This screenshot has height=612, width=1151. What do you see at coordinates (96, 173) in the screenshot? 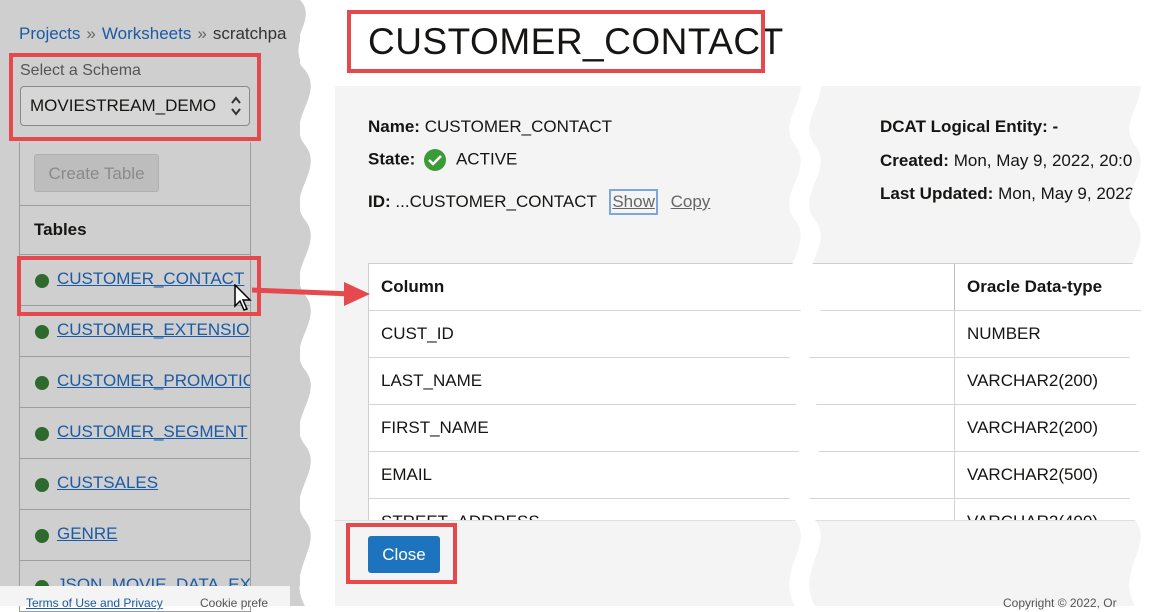
I see `create-table-button: Create Table` at bounding box center [96, 173].